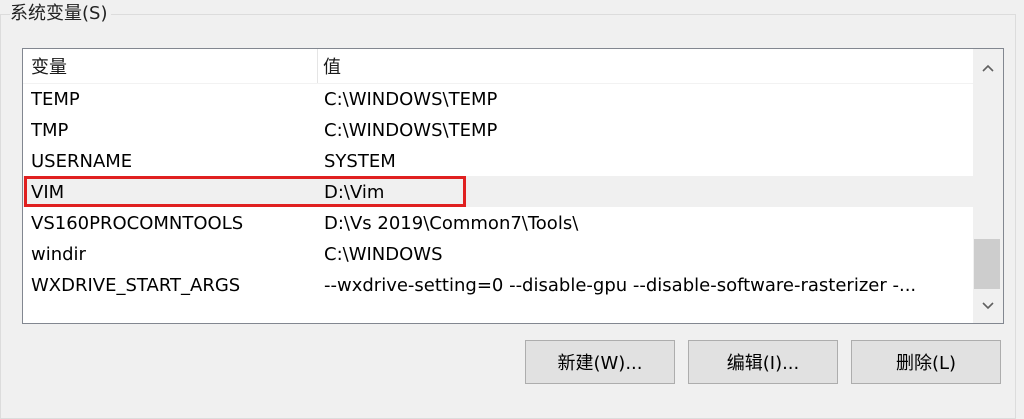 This screenshot has height=419, width=1024. What do you see at coordinates (82, 161) in the screenshot?
I see `variable-name: USERNAME` at bounding box center [82, 161].